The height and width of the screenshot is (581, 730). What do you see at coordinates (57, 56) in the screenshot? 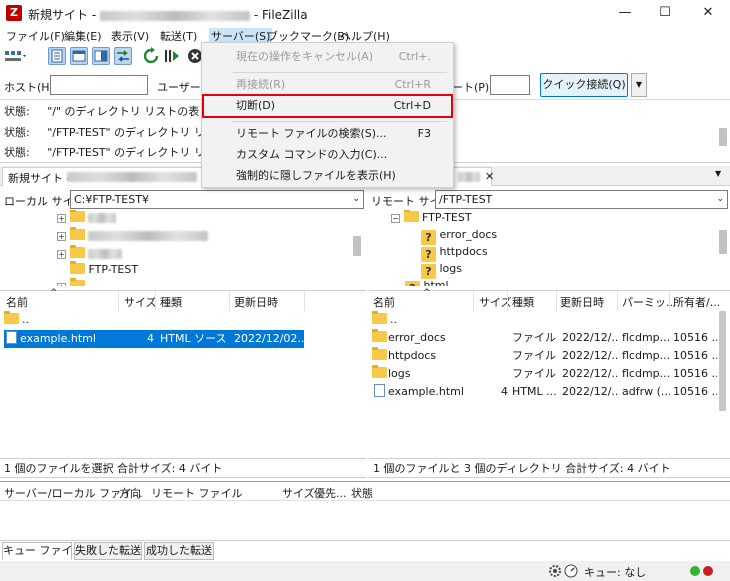
I see `message-log-toggle-icon` at bounding box center [57, 56].